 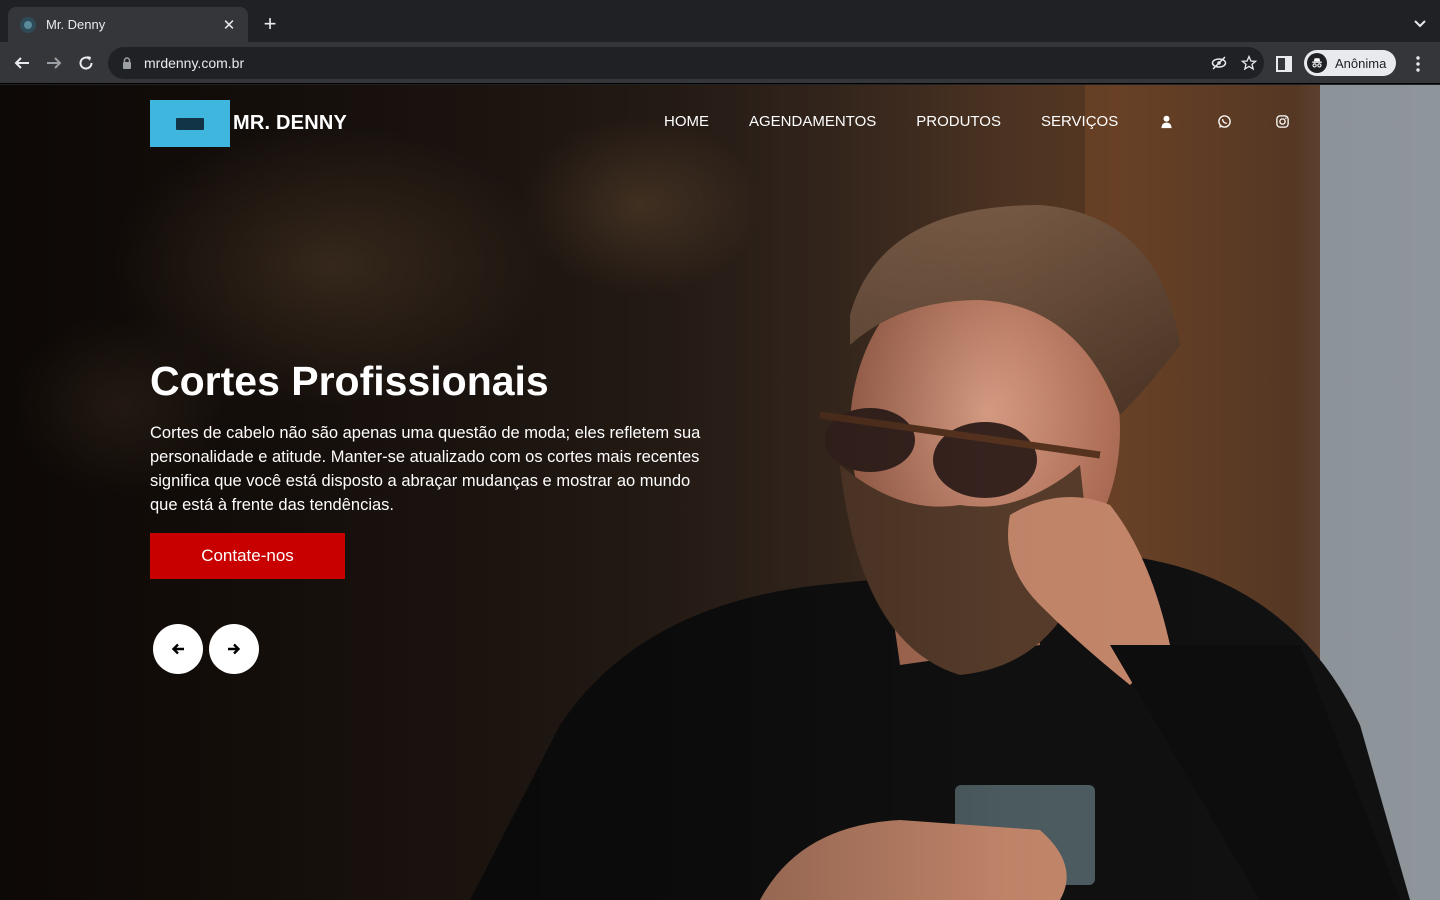 I want to click on brand-name: MR. DENNY, so click(x=290, y=123).